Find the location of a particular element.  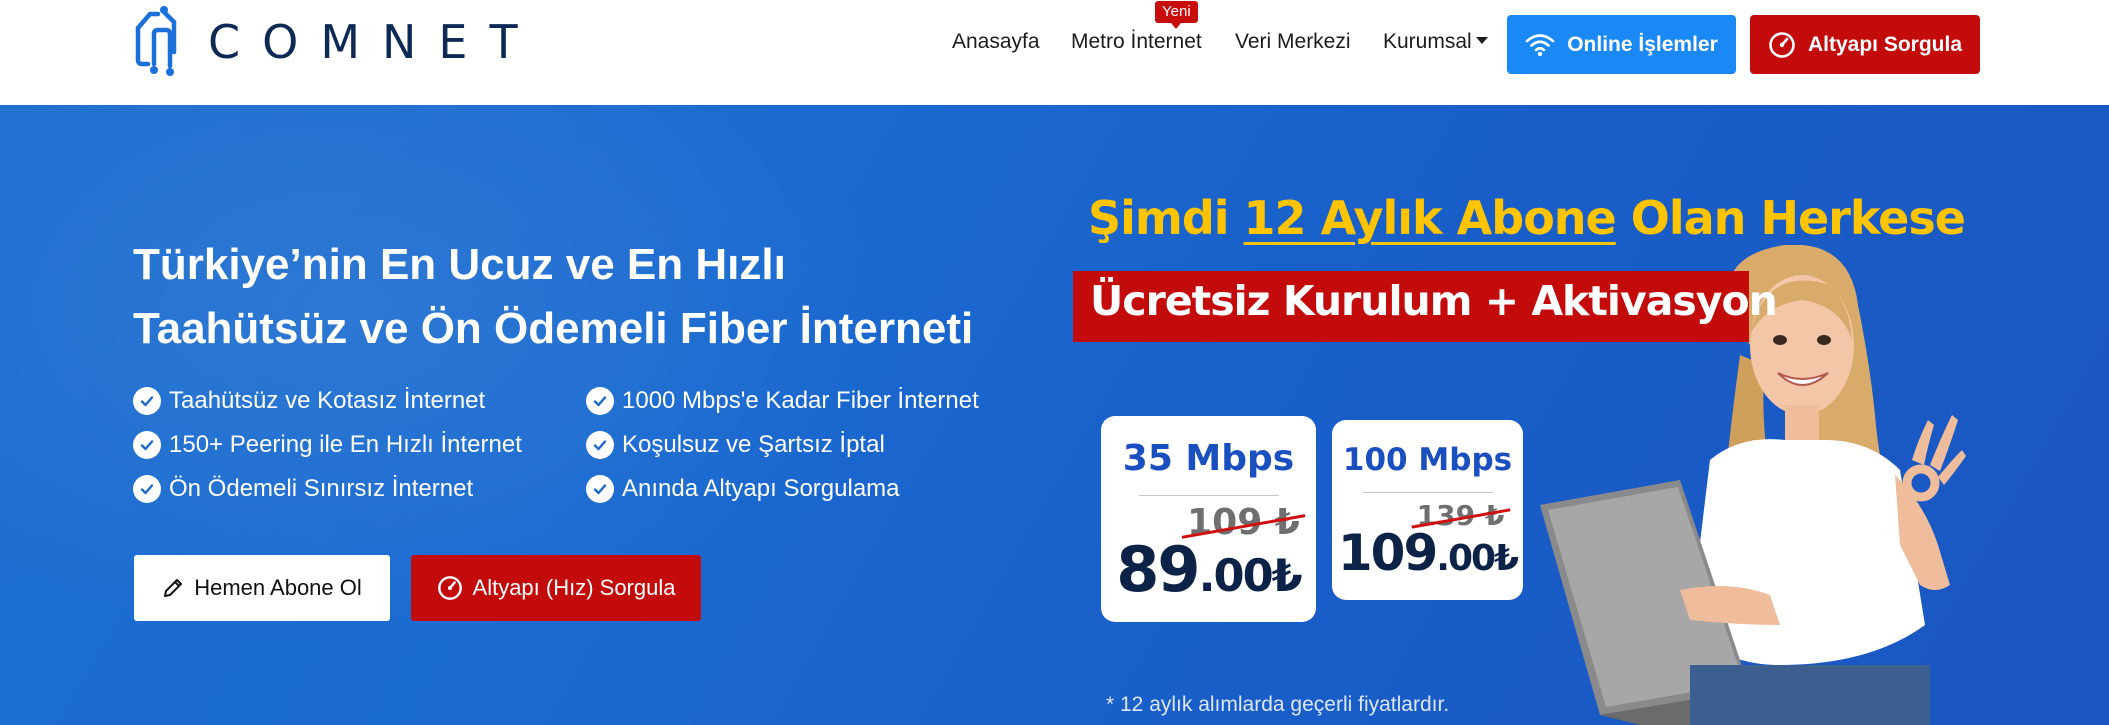

promo-headline-underlined: 12 Aylık Abone is located at coordinates (1430, 218).